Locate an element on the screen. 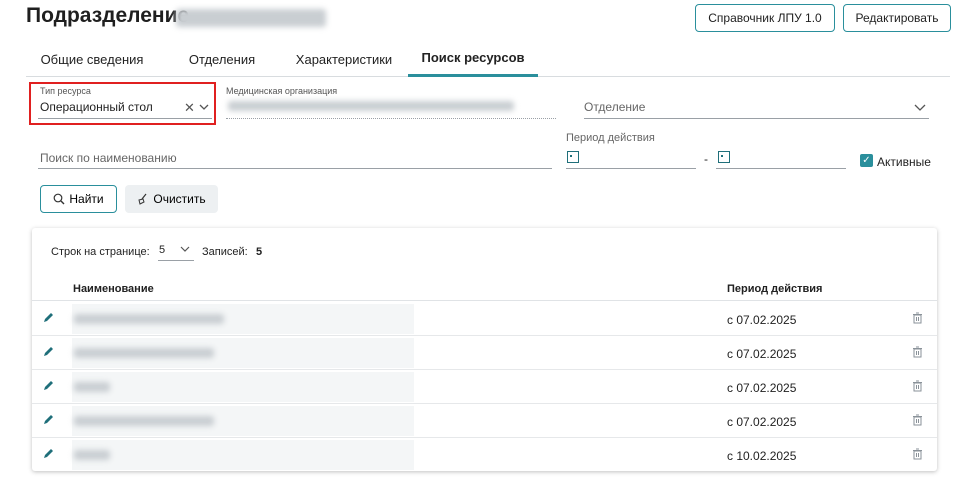  med-org-underline is located at coordinates (391, 118).